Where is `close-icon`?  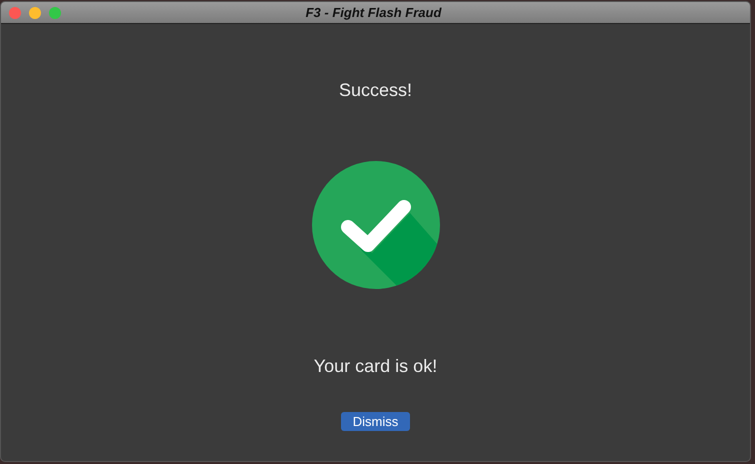 close-icon is located at coordinates (15, 12).